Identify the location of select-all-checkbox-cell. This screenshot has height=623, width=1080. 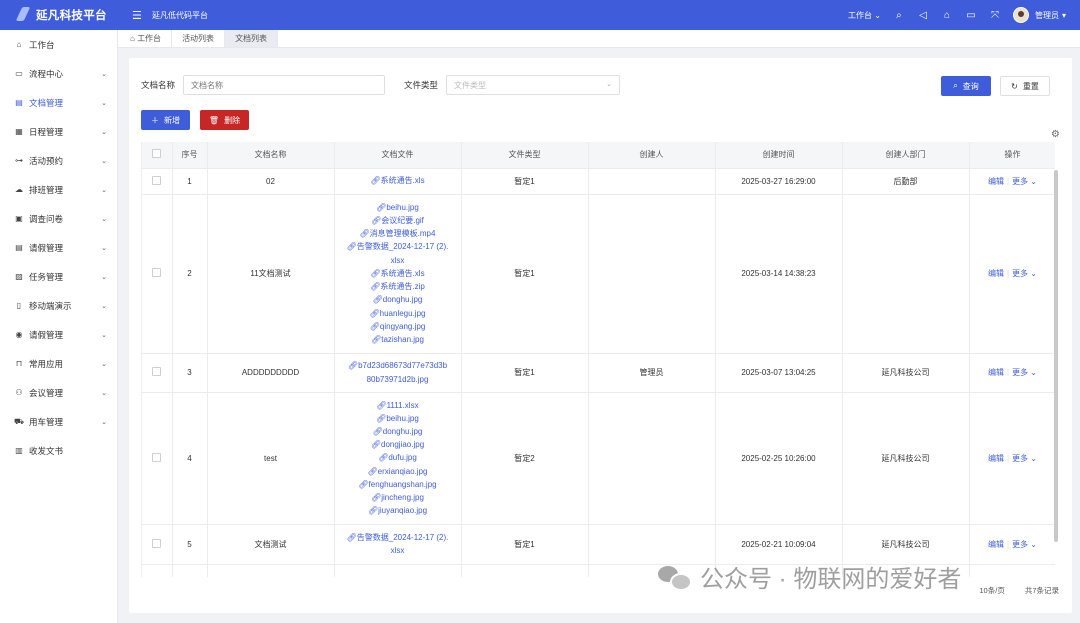
(157, 155).